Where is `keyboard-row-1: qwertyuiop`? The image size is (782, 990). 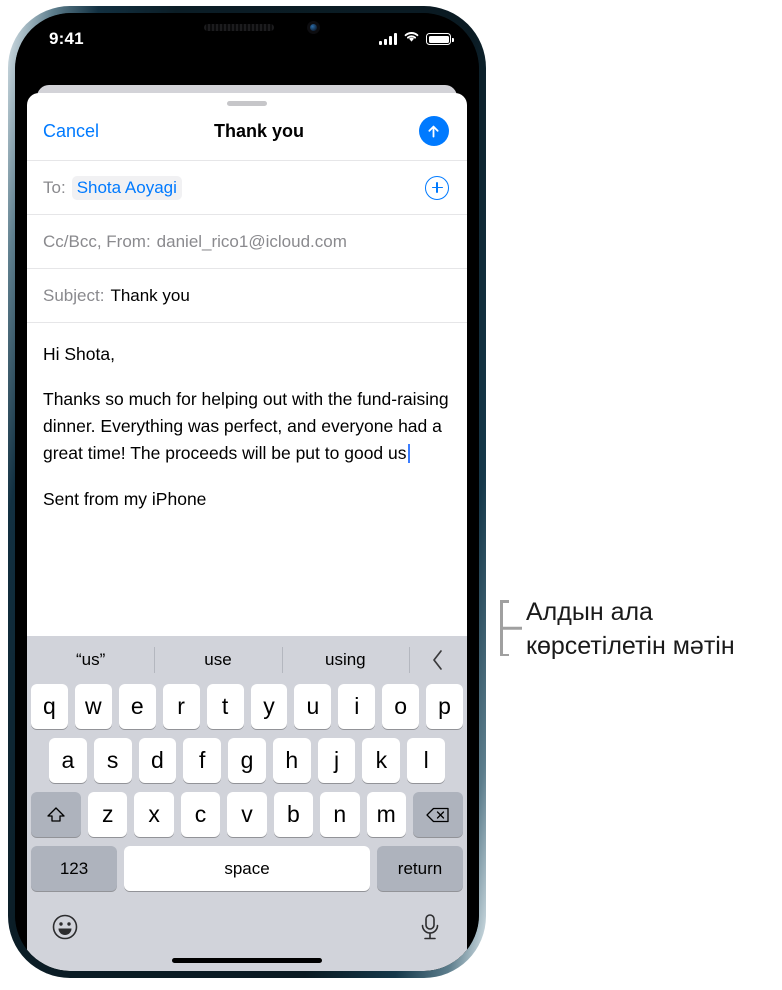 keyboard-row-1: qwertyuiop is located at coordinates (247, 711).